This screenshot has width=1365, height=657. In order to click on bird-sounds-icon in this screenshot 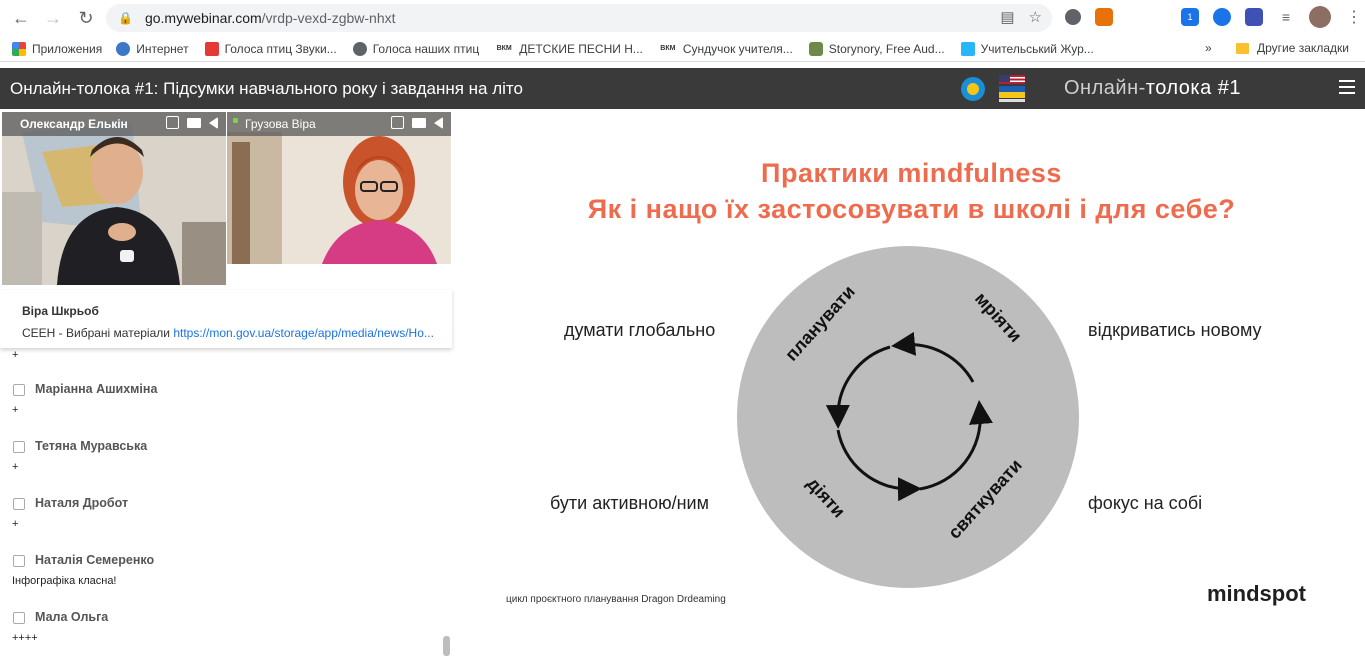, I will do `click(211, 48)`.